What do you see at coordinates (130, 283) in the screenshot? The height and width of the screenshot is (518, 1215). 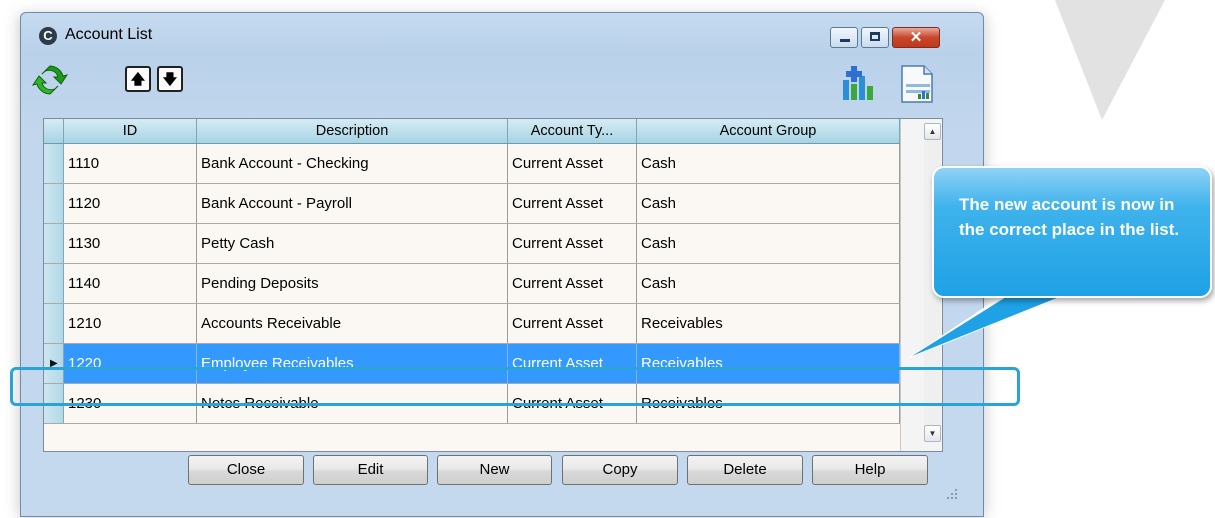 I see `cell-id: 1140` at bounding box center [130, 283].